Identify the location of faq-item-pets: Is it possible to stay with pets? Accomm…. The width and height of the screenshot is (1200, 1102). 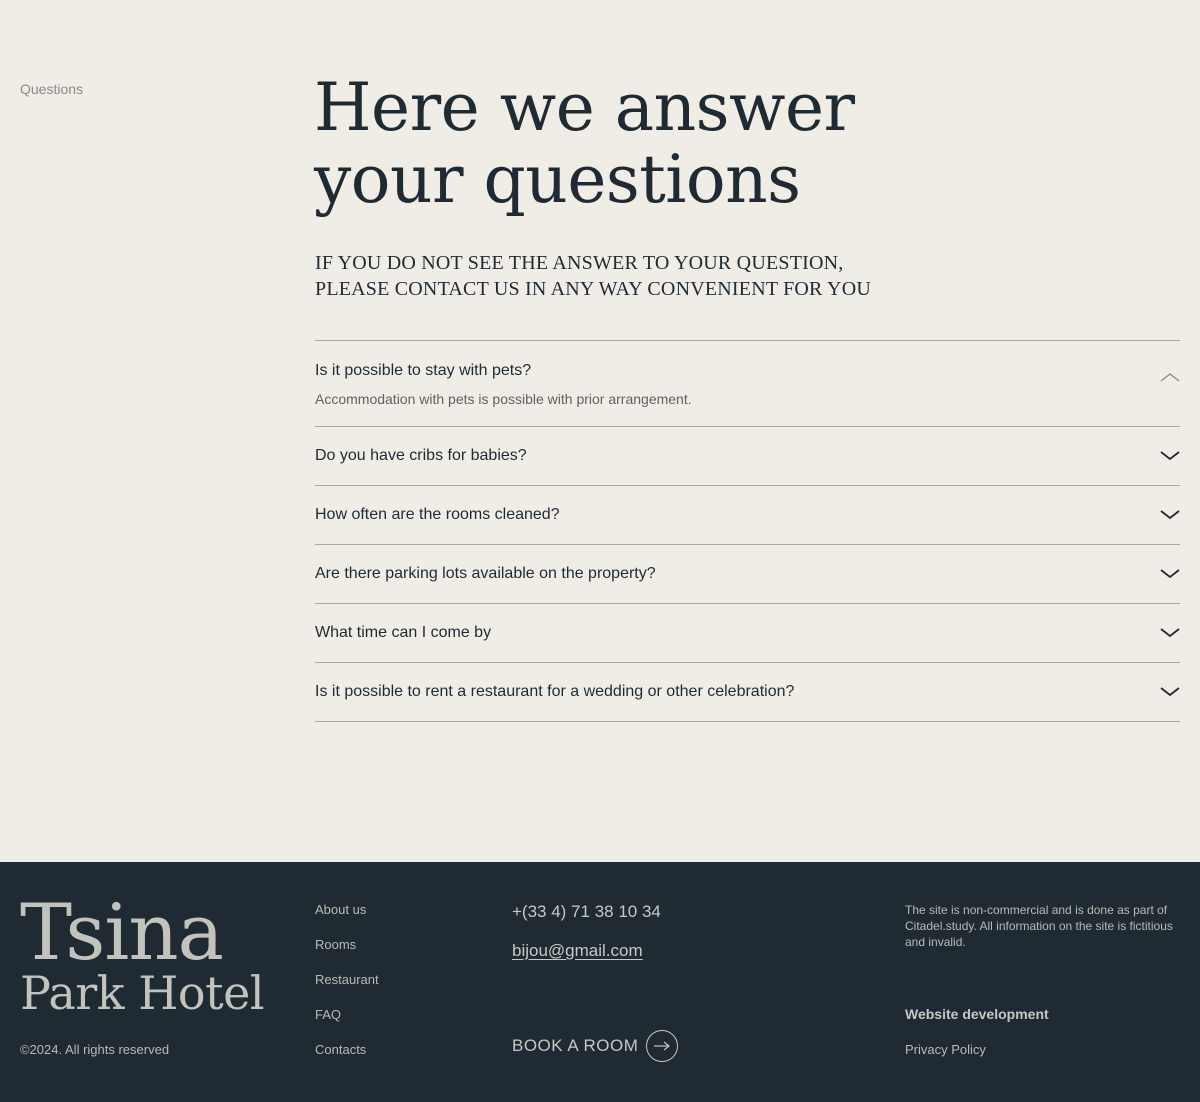
(747, 384).